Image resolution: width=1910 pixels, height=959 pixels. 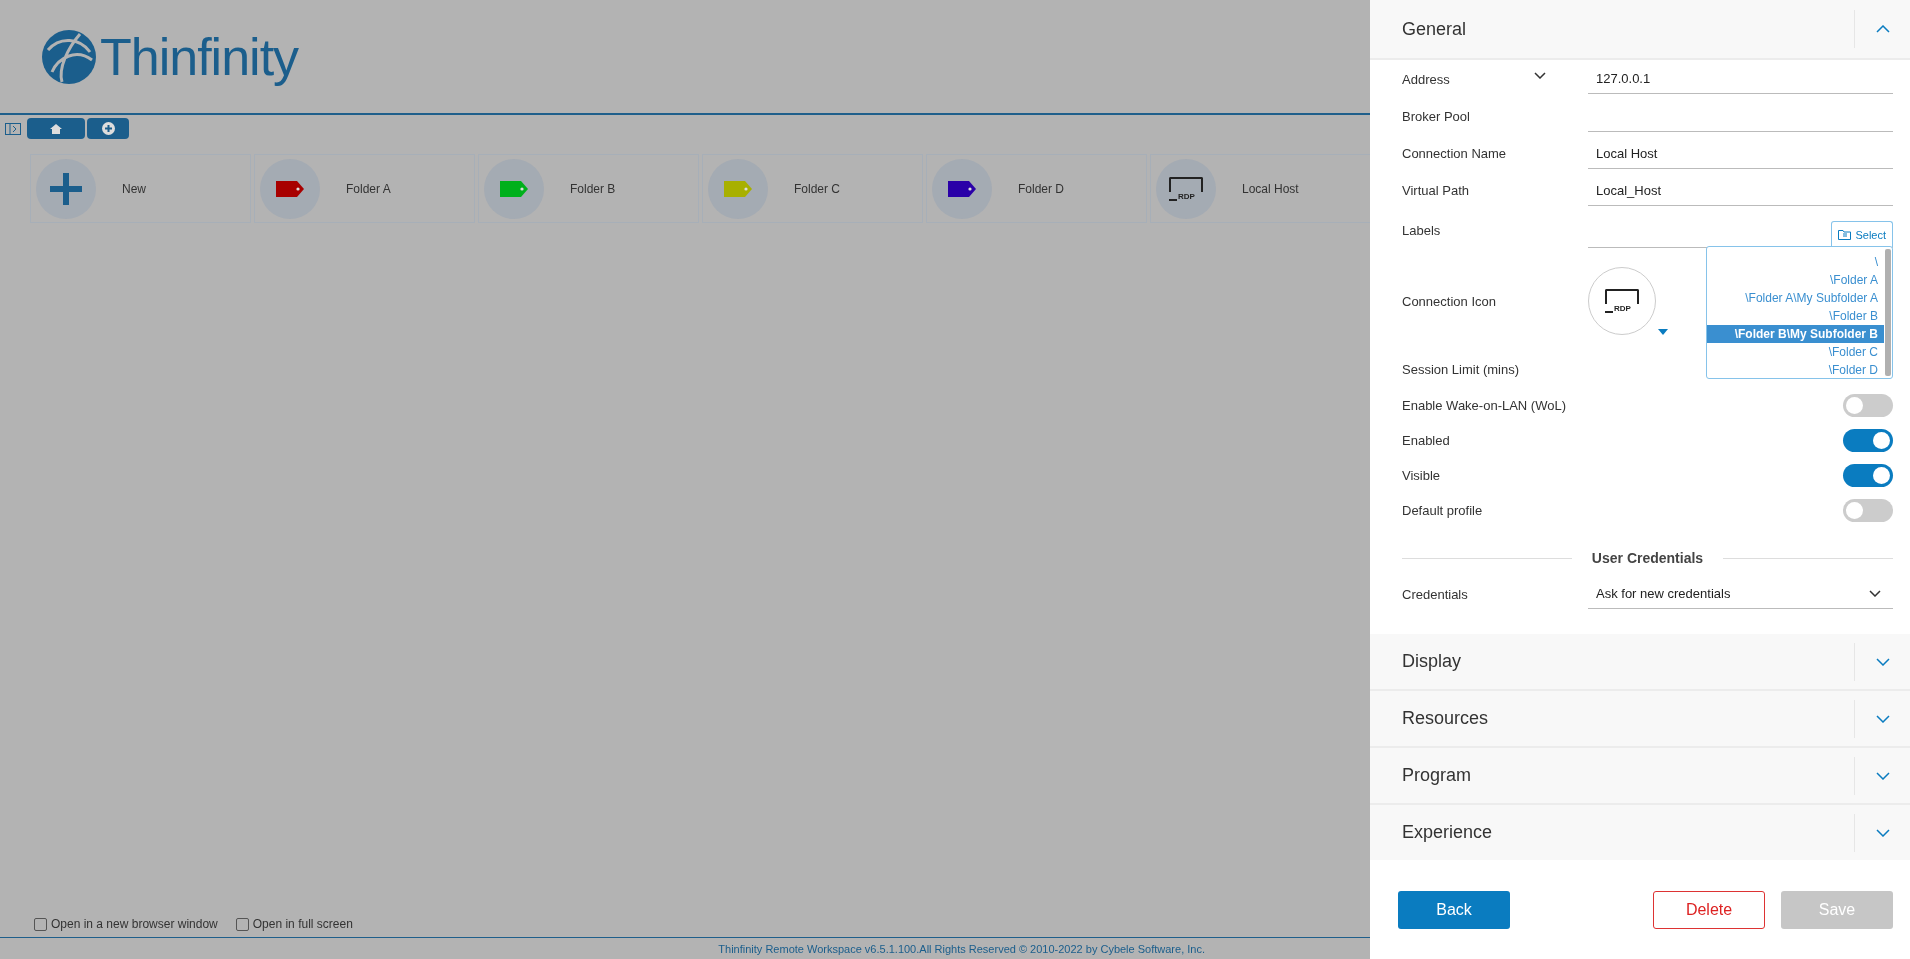 What do you see at coordinates (1795, 352) in the screenshot?
I see `dropdown-option: \Folder C` at bounding box center [1795, 352].